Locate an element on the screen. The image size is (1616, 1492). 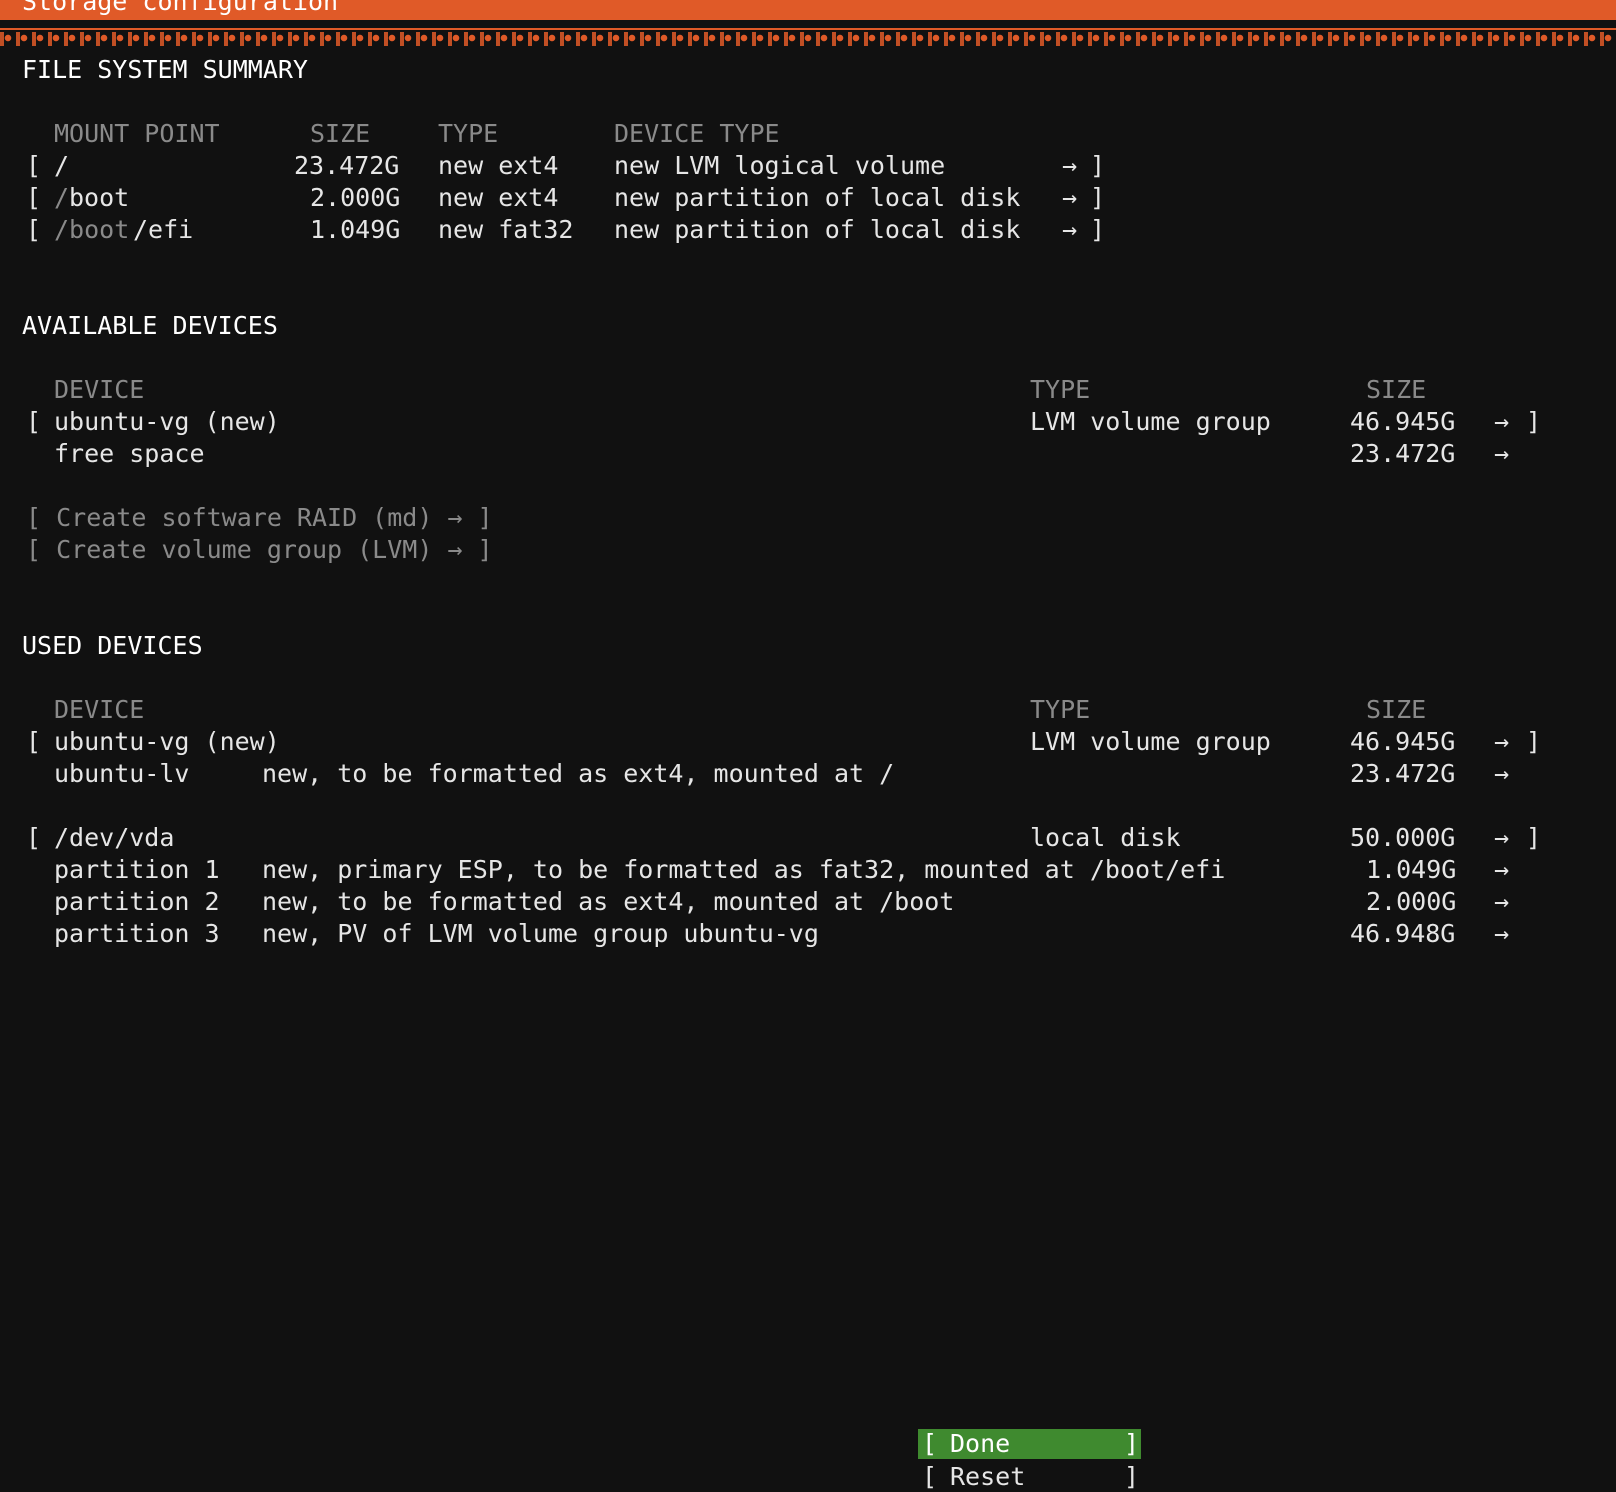
device-size: 2.000G is located at coordinates (1411, 901).